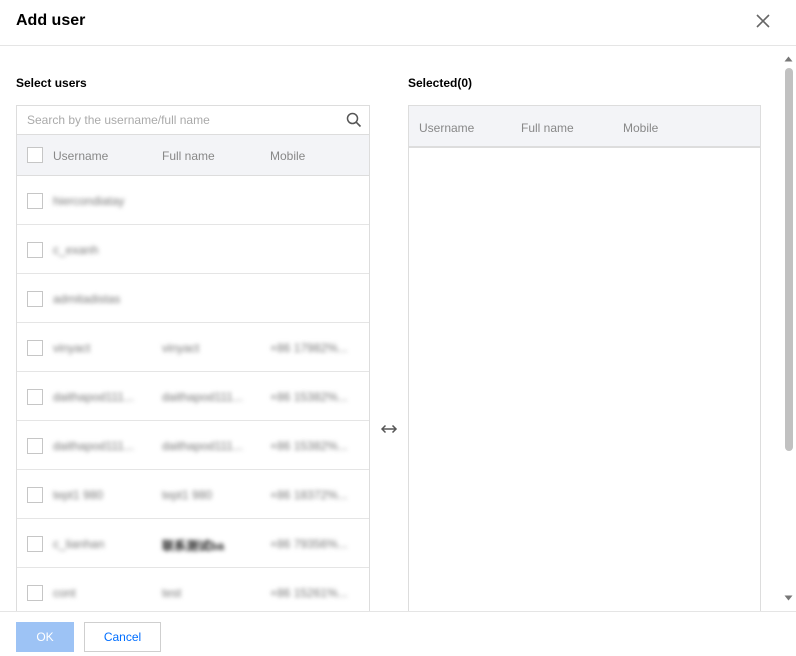 The image size is (796, 656). What do you see at coordinates (79, 544) in the screenshot?
I see `row-username: c_lianhan` at bounding box center [79, 544].